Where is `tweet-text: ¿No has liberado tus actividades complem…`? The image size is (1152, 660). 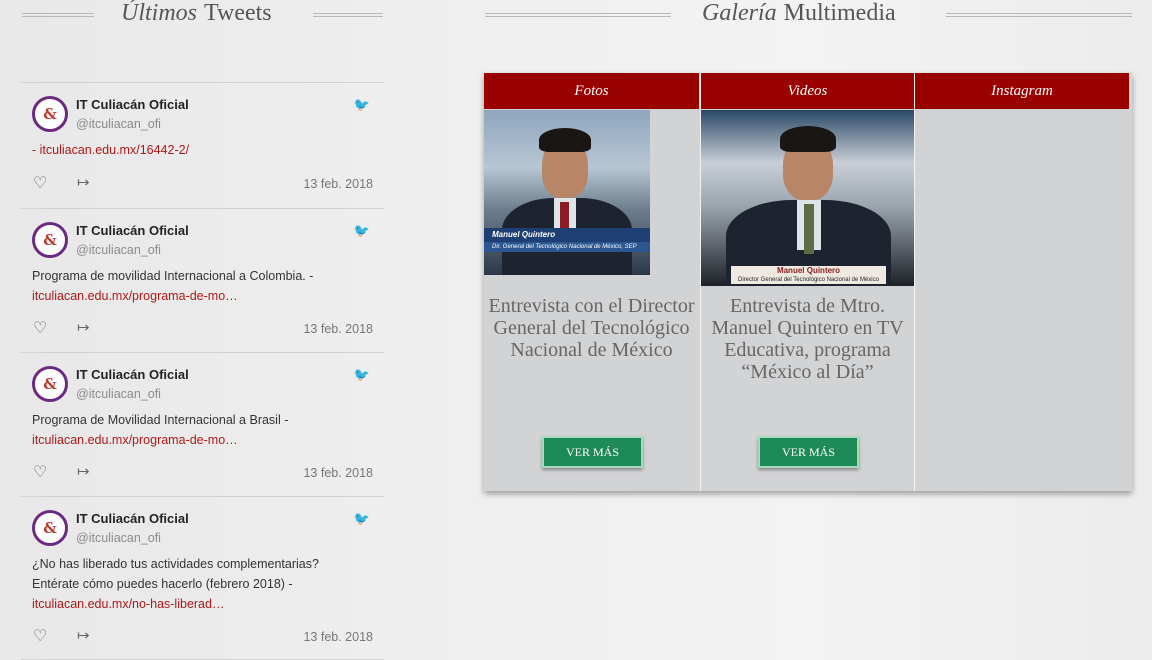
tweet-text: ¿No has liberado tus actividades complem… is located at coordinates (175, 584).